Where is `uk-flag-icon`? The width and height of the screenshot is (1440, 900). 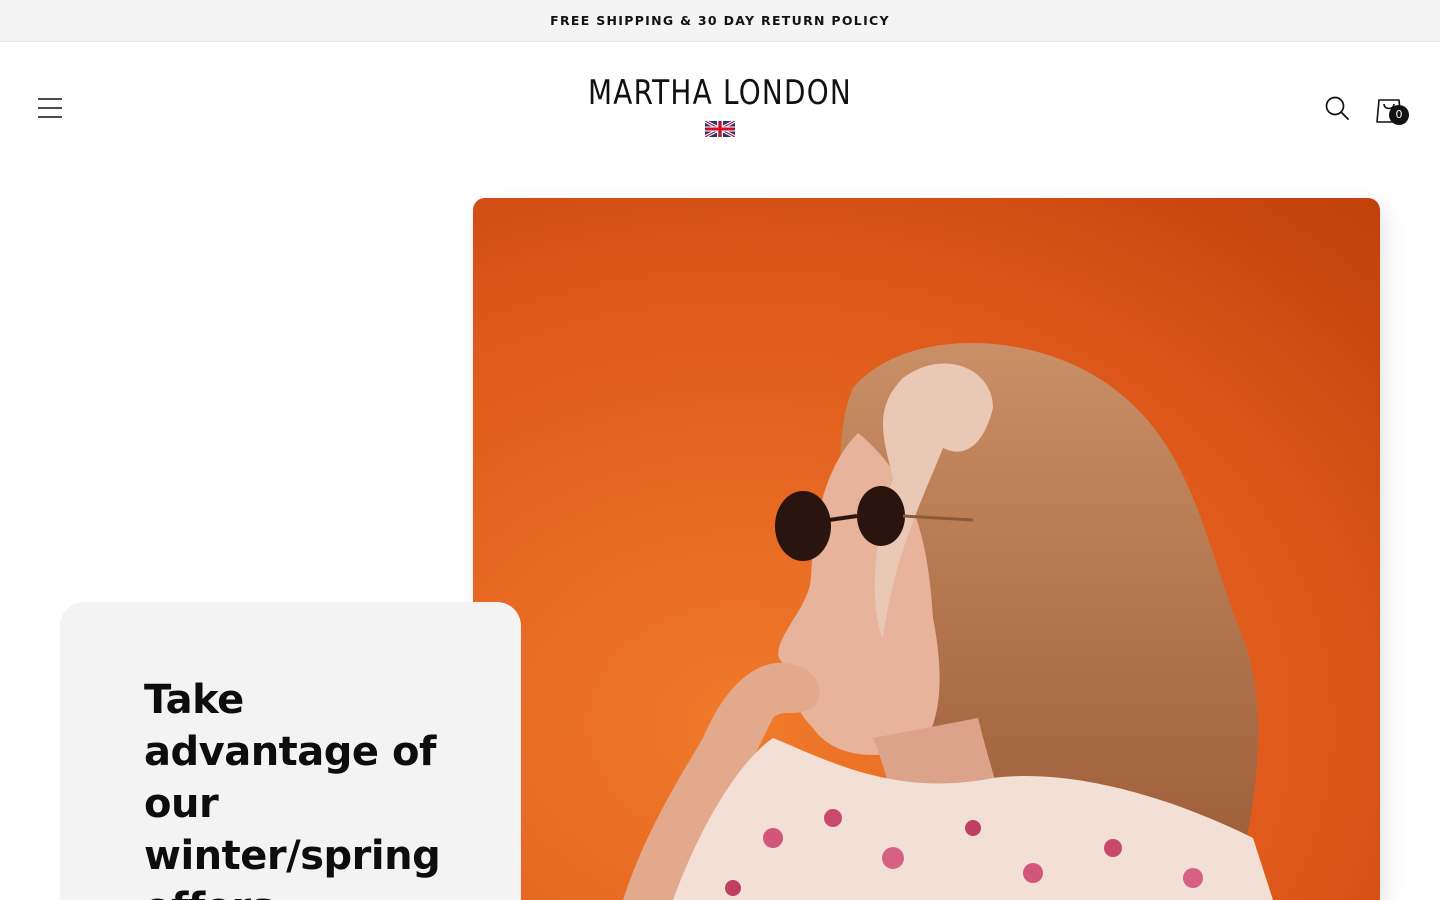 uk-flag-icon is located at coordinates (720, 129).